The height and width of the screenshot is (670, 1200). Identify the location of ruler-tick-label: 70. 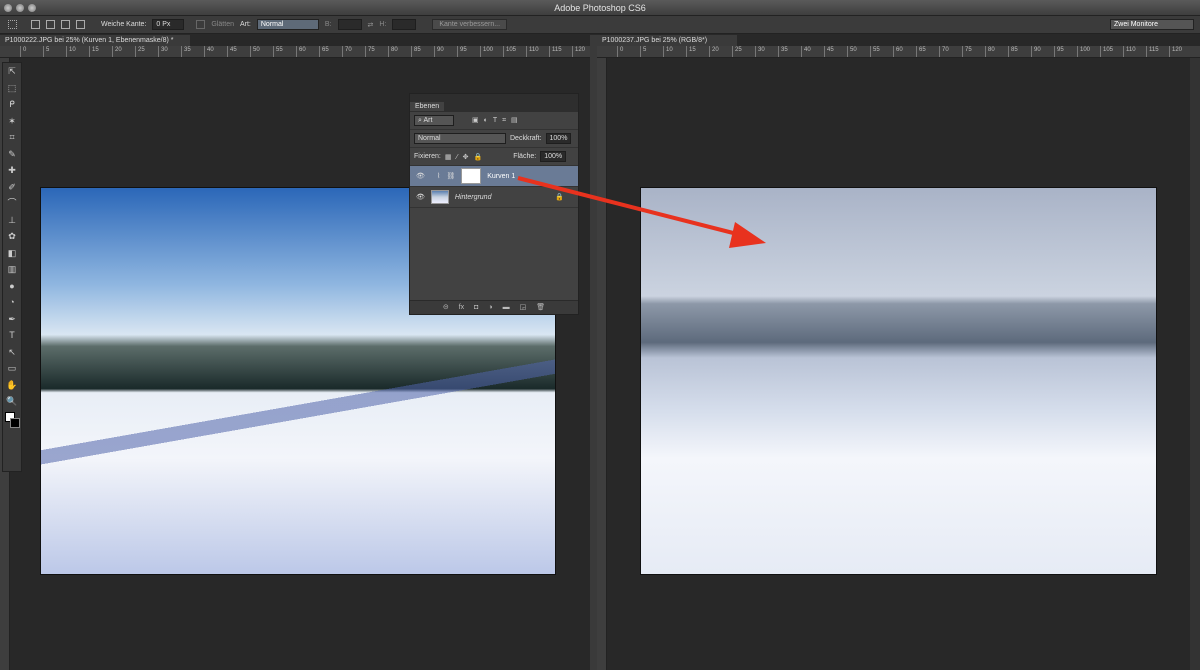
(950, 51).